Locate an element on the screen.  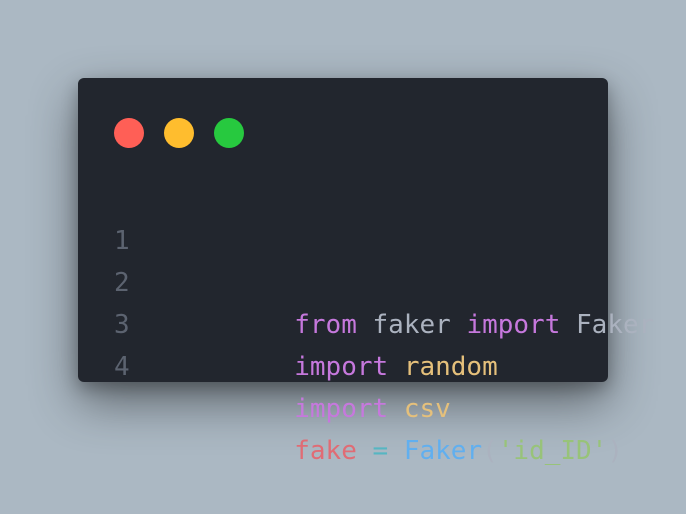
code-token: fake is located at coordinates (325, 451).